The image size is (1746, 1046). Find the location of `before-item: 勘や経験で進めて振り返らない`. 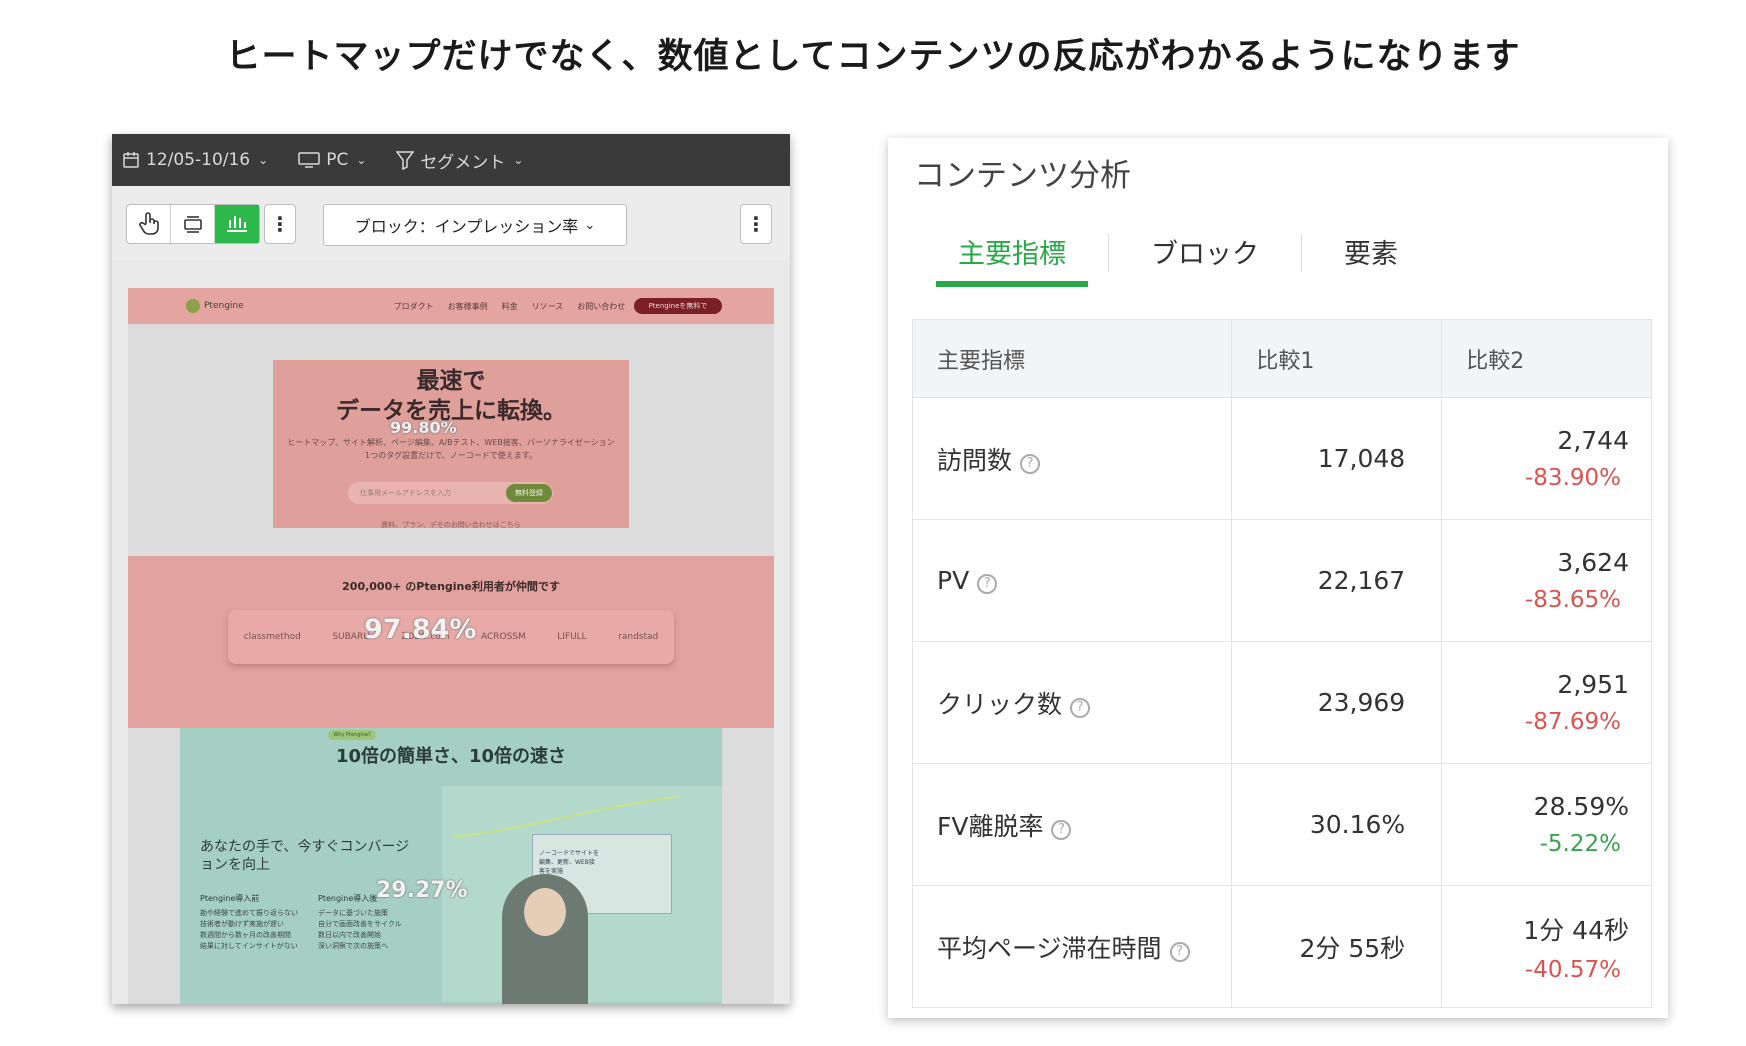

before-item: 勘や経験で進めて振り返らない is located at coordinates (249, 913).